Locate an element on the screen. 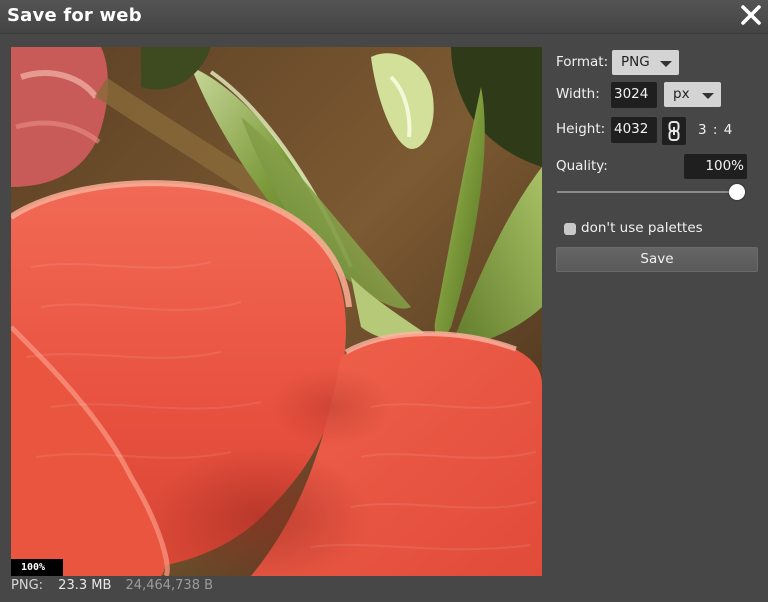 The image size is (768, 602). chain-link-icon is located at coordinates (674, 131).